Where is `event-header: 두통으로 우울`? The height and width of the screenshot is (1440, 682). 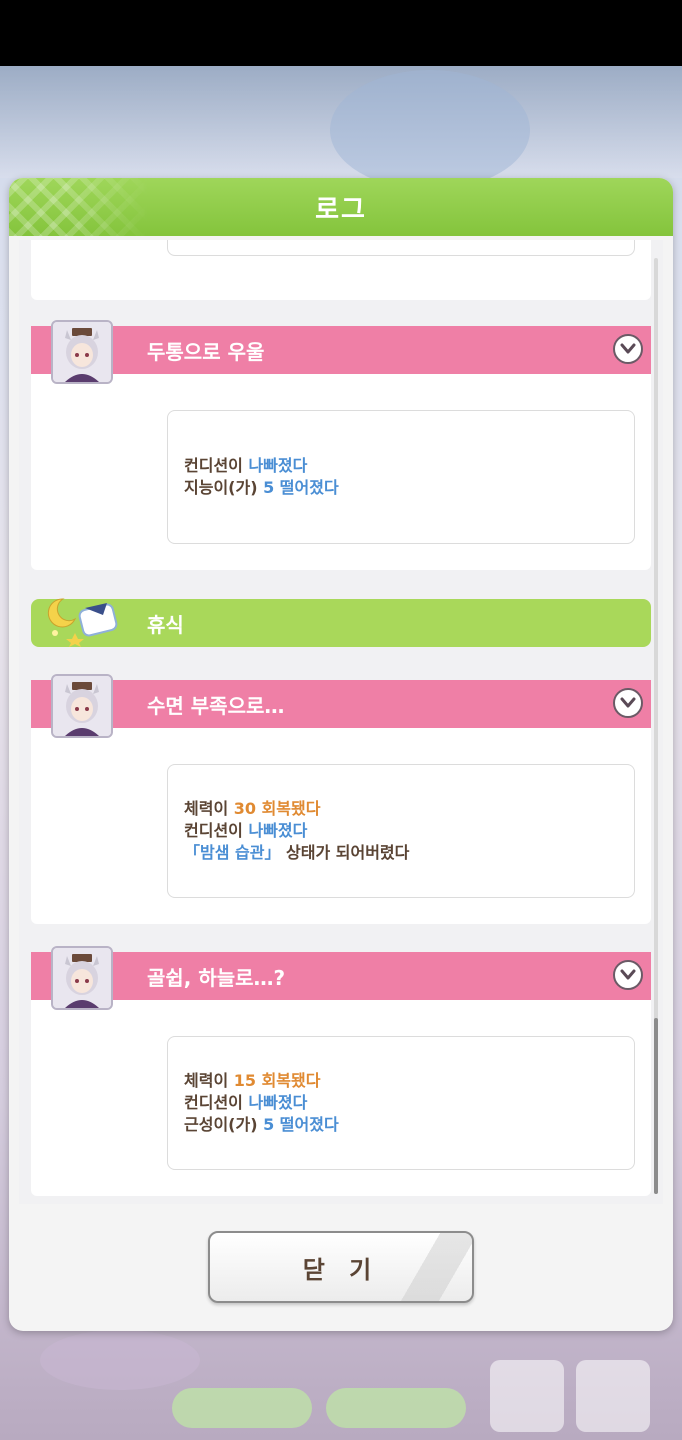 event-header: 두통으로 우울 is located at coordinates (341, 350).